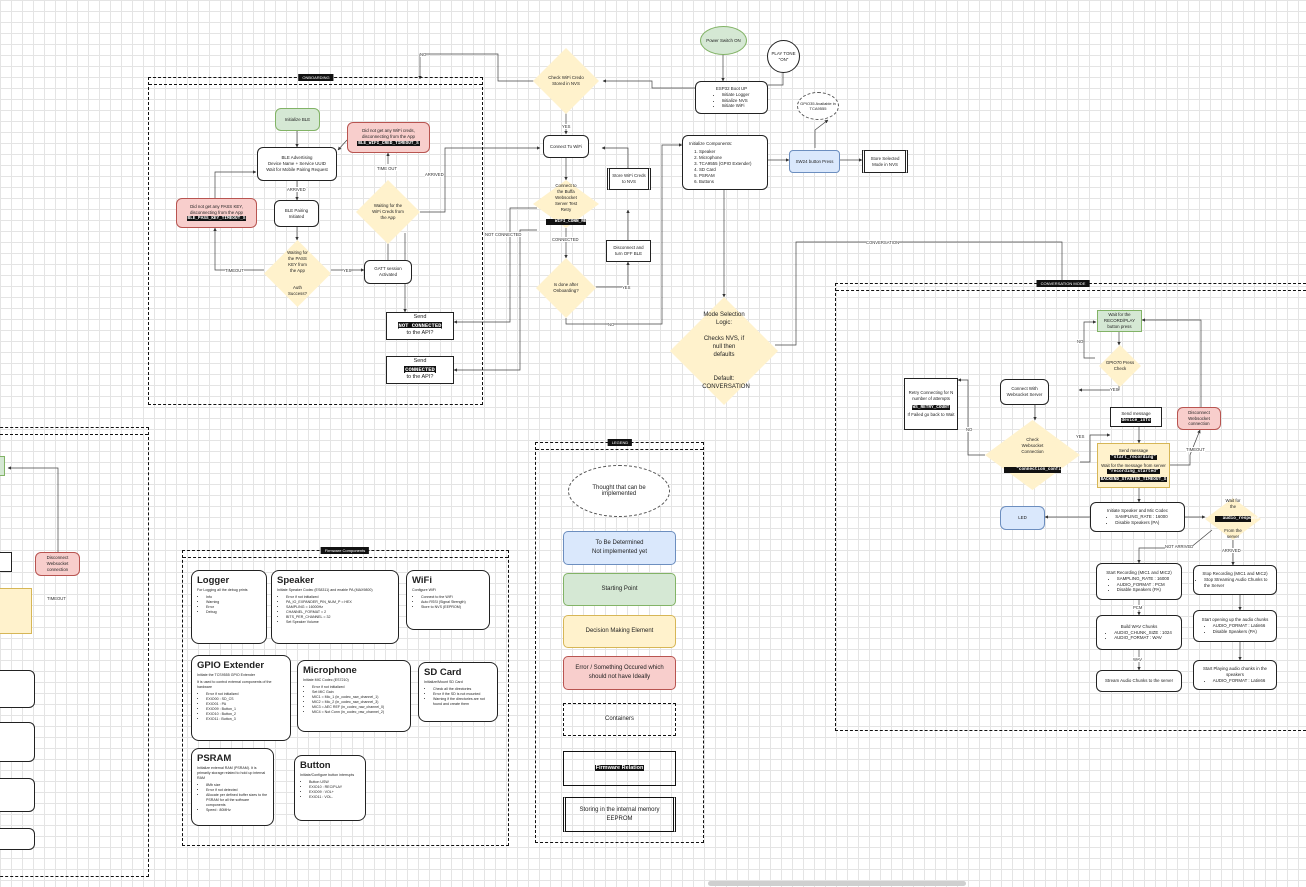  What do you see at coordinates (420, 377) in the screenshot?
I see `to-app-label-2: to the API?` at bounding box center [420, 377].